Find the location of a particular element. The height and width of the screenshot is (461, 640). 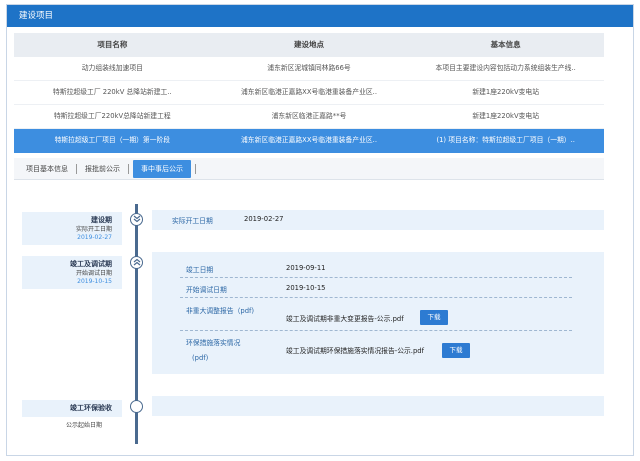

cell-location: 浦东新区泥城镇同林路66号 is located at coordinates (309, 68).